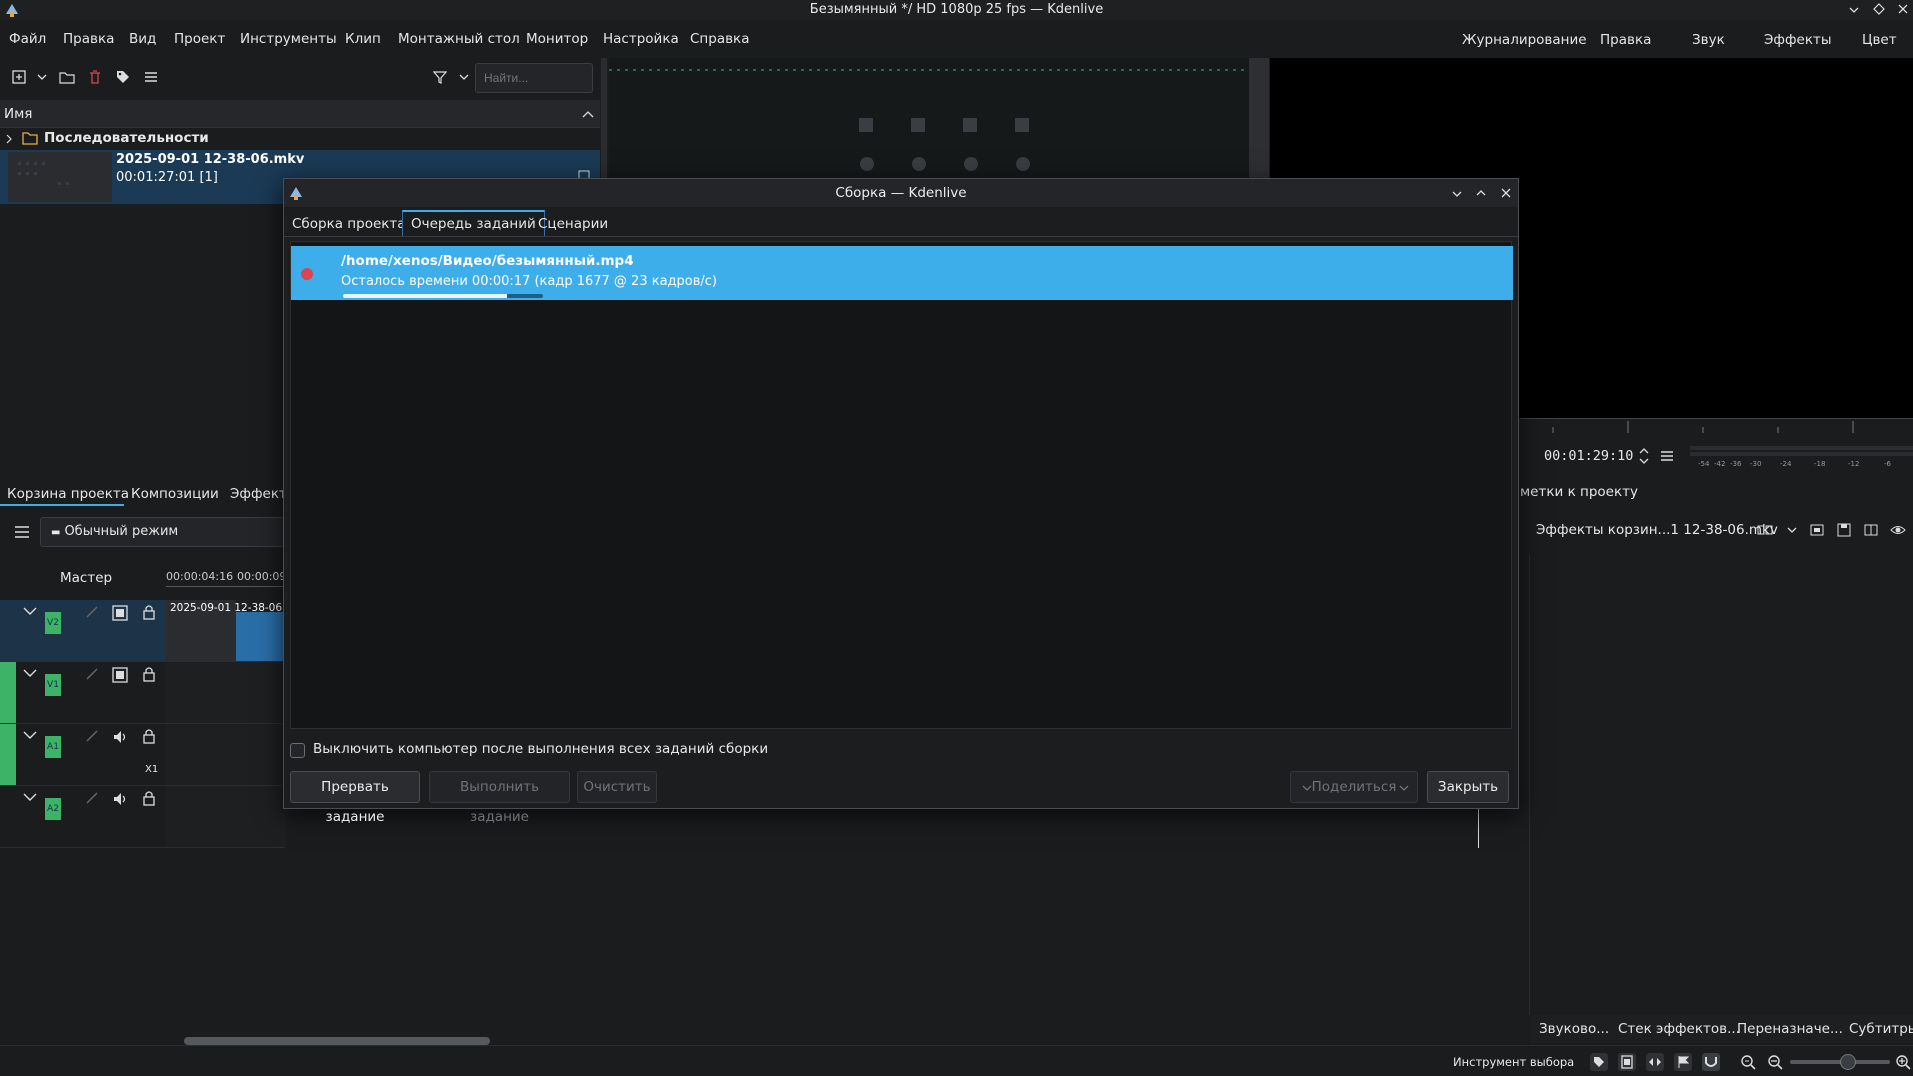 The height and width of the screenshot is (1076, 1913). What do you see at coordinates (363, 39) in the screenshot?
I see `menu-clip: Клип` at bounding box center [363, 39].